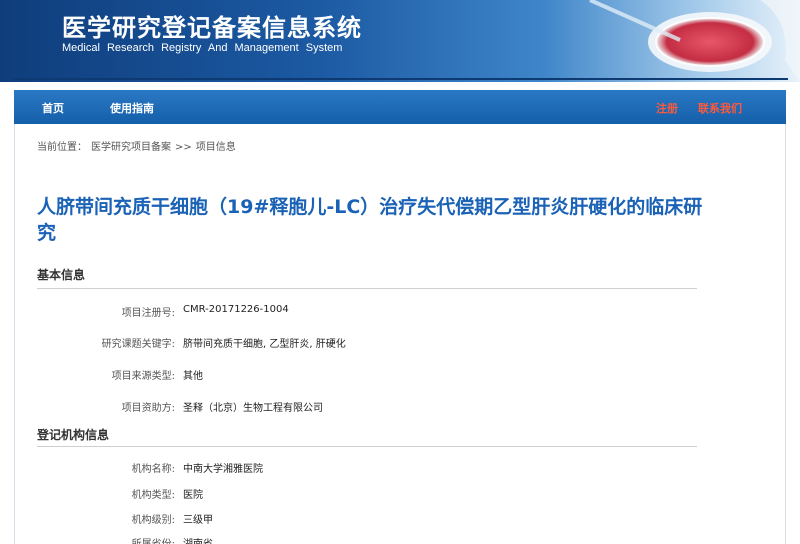 This screenshot has width=800, height=544. I want to click on field-label: 机构级别:, so click(153, 520).